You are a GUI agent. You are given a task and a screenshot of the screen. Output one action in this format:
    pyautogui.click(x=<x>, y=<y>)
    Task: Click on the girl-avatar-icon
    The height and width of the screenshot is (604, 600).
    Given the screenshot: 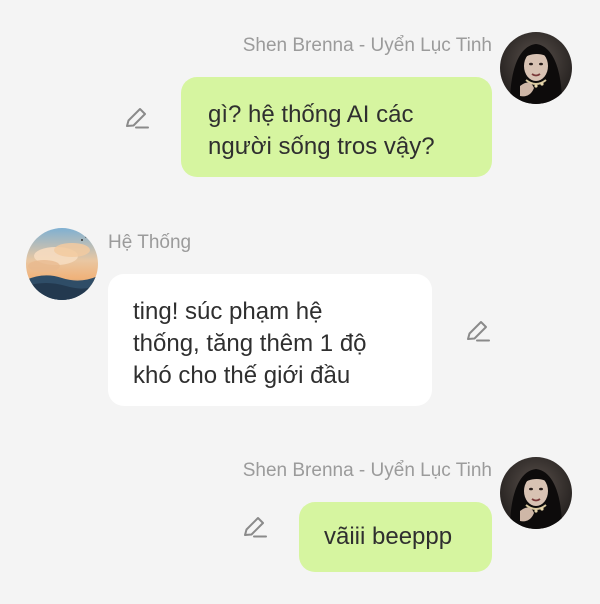 What is the action you would take?
    pyautogui.click(x=536, y=493)
    